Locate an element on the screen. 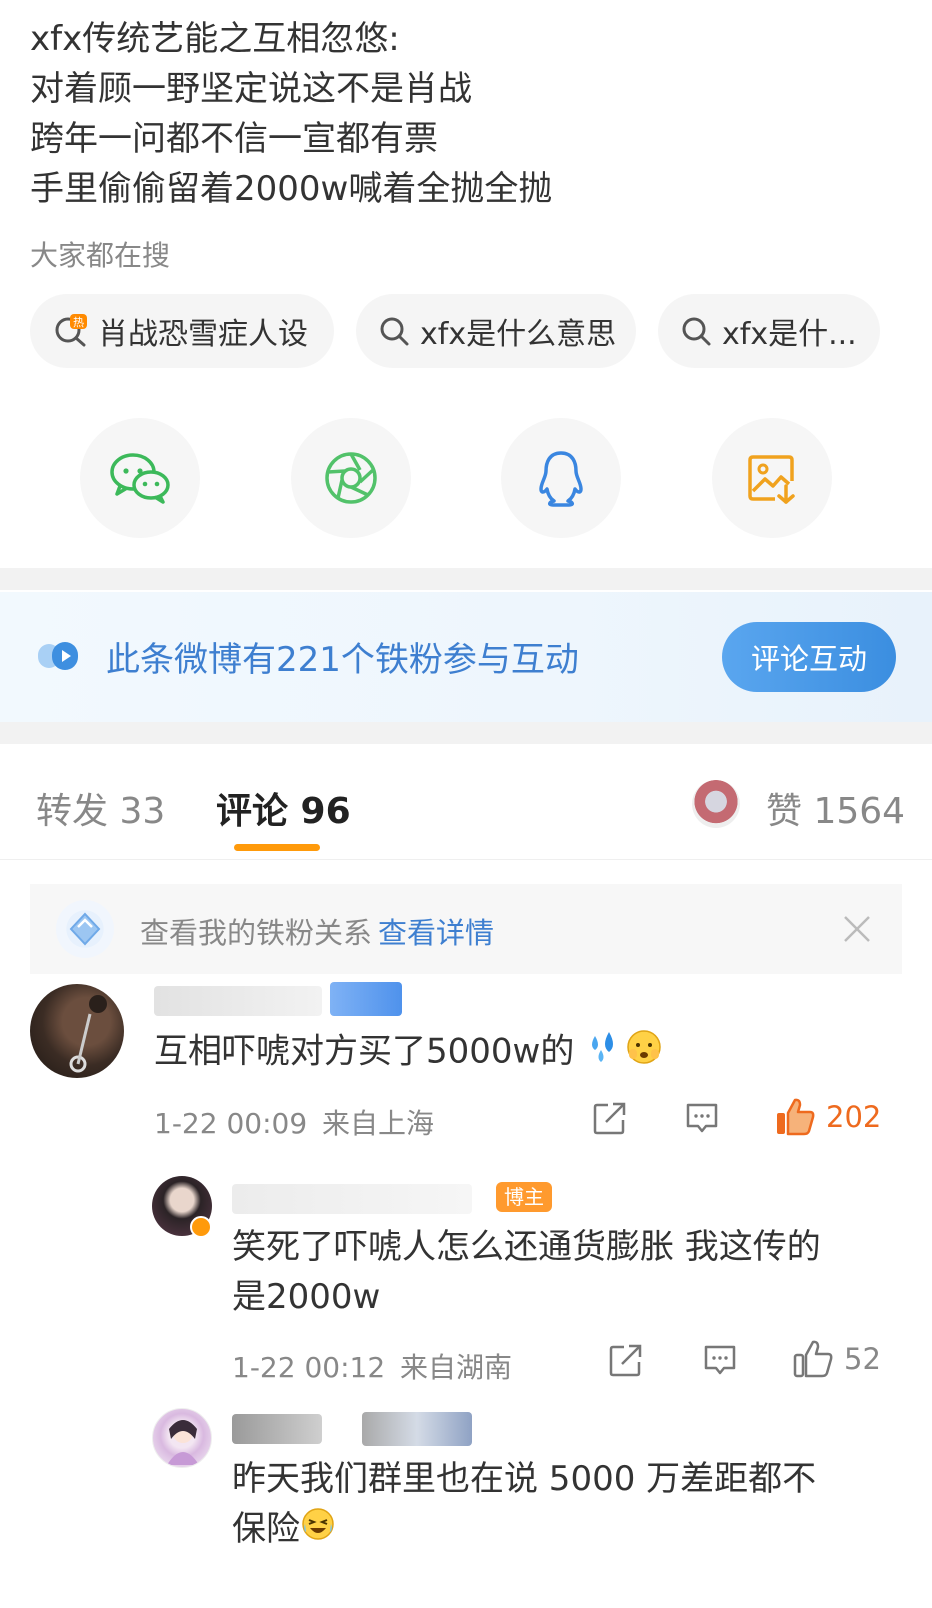  fans-relation-text: 查看我的铁粉关系 查看详情 is located at coordinates (317, 931).